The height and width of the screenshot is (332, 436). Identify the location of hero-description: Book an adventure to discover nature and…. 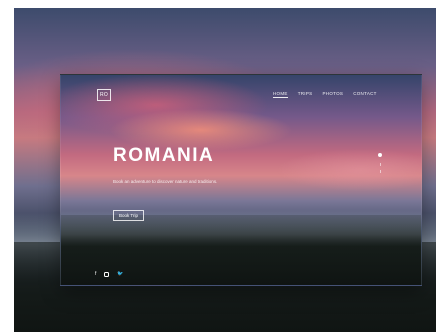
(165, 181).